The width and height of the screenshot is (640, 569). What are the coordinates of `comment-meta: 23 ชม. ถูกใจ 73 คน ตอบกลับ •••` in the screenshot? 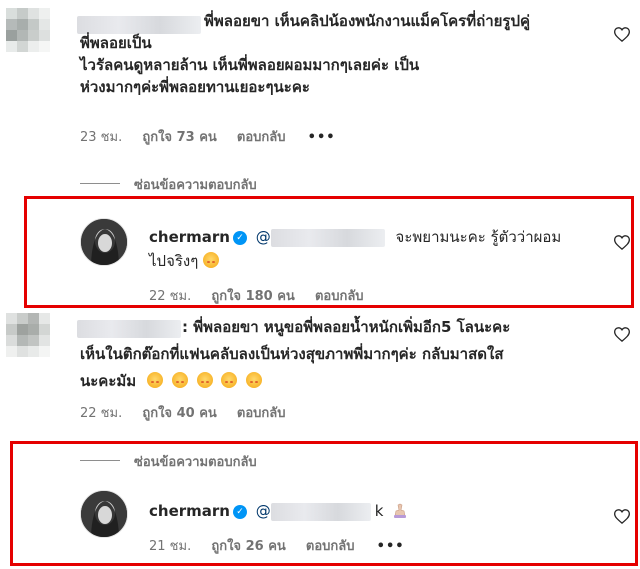 It's located at (208, 136).